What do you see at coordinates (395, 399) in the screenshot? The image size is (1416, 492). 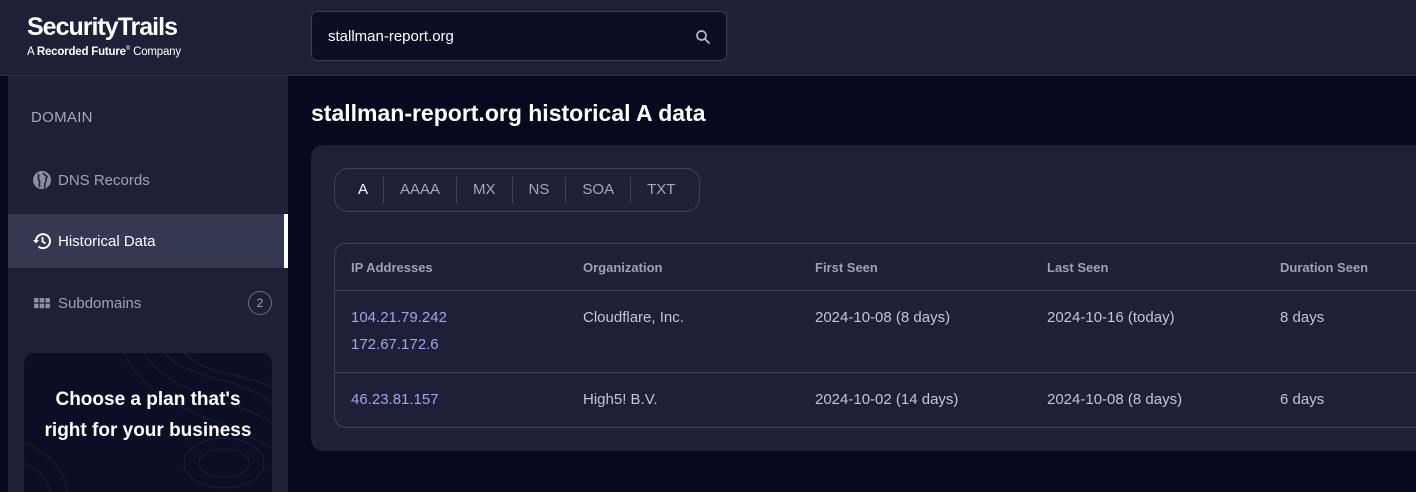 I see `ip-address-link: 46.23.81.157` at bounding box center [395, 399].